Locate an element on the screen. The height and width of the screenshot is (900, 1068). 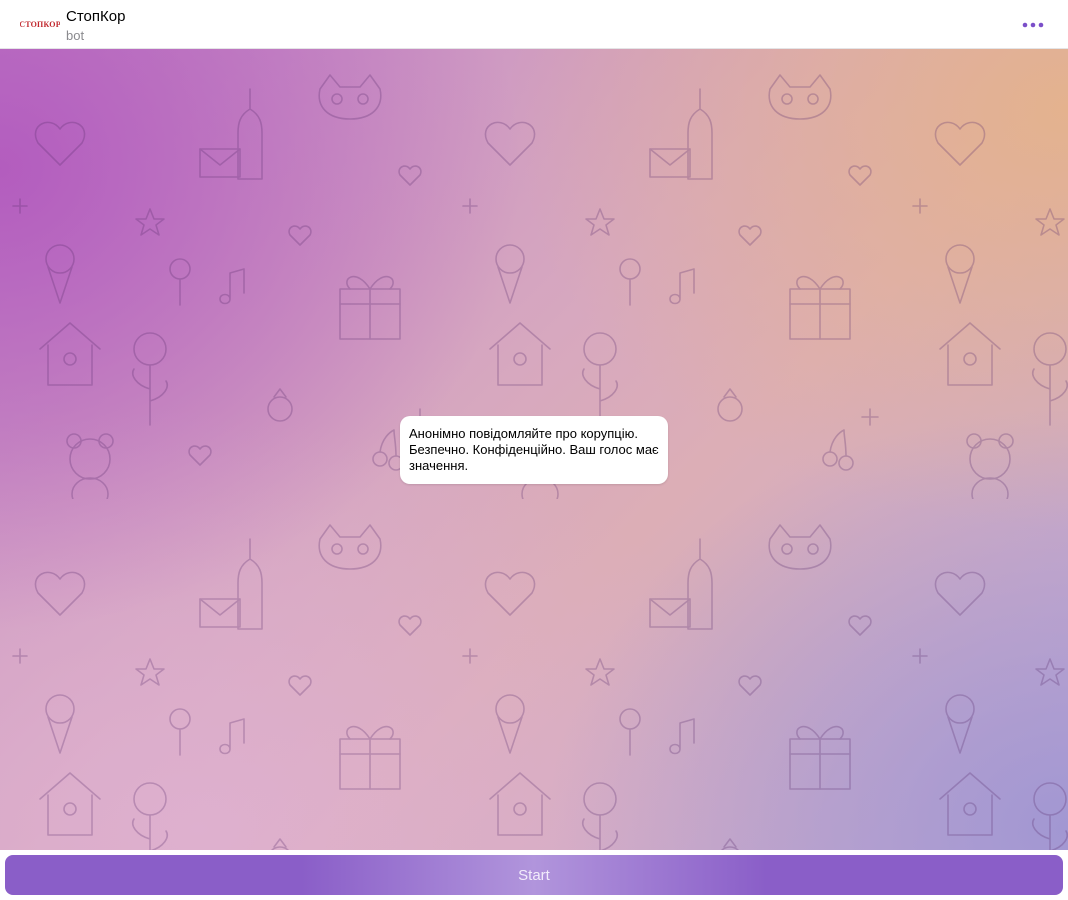
chat-subtitle: bot is located at coordinates (75, 35).